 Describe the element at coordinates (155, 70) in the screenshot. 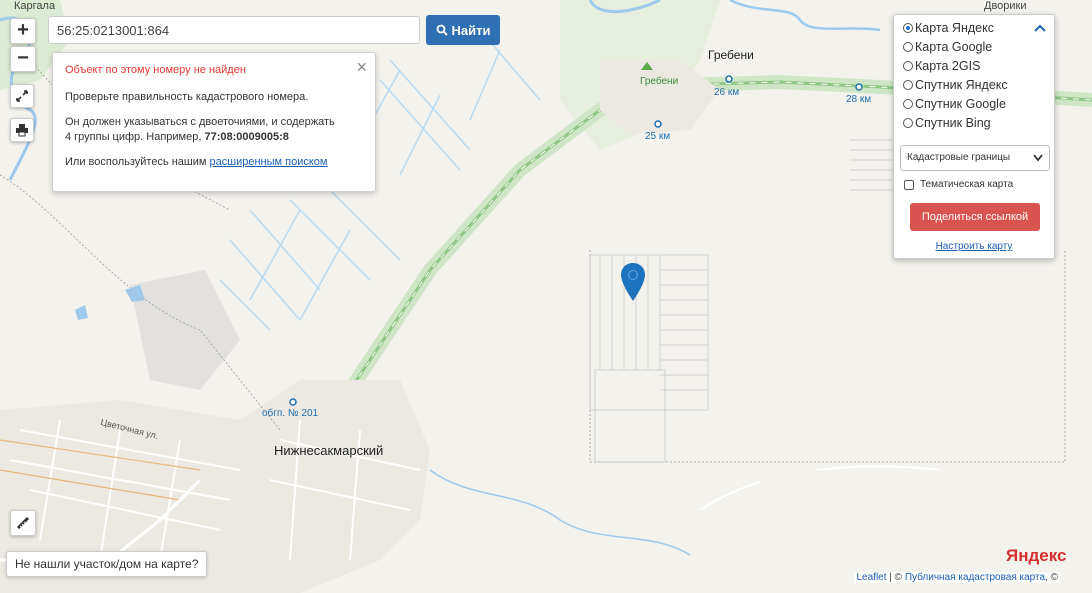

I see `popup-error-message: Объект по этому номеру не найден` at that location.